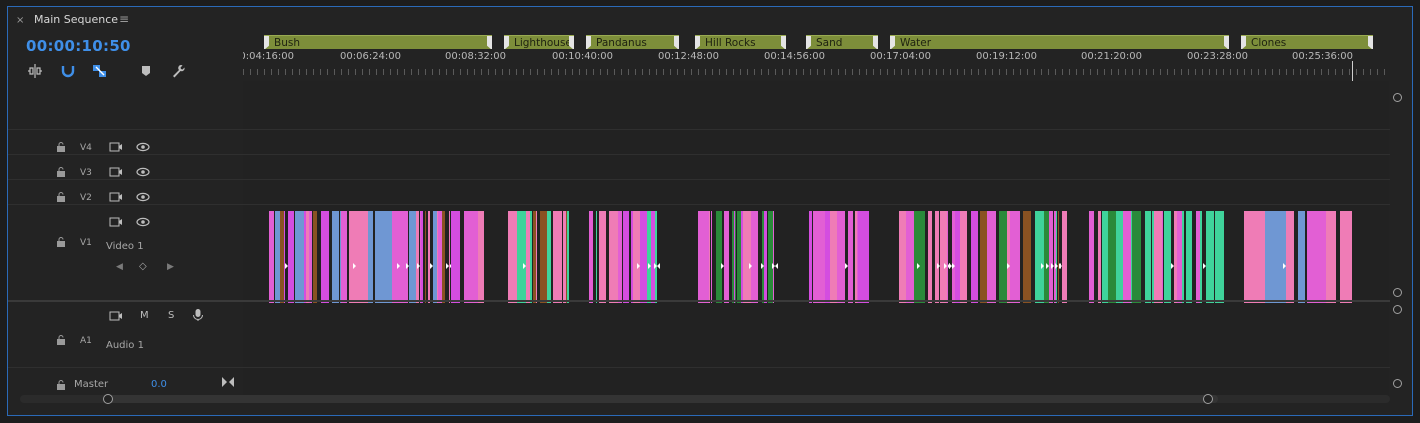 Image resolution: width=1420 pixels, height=423 pixels. I want to click on marker-water: Water, so click(1059, 42).